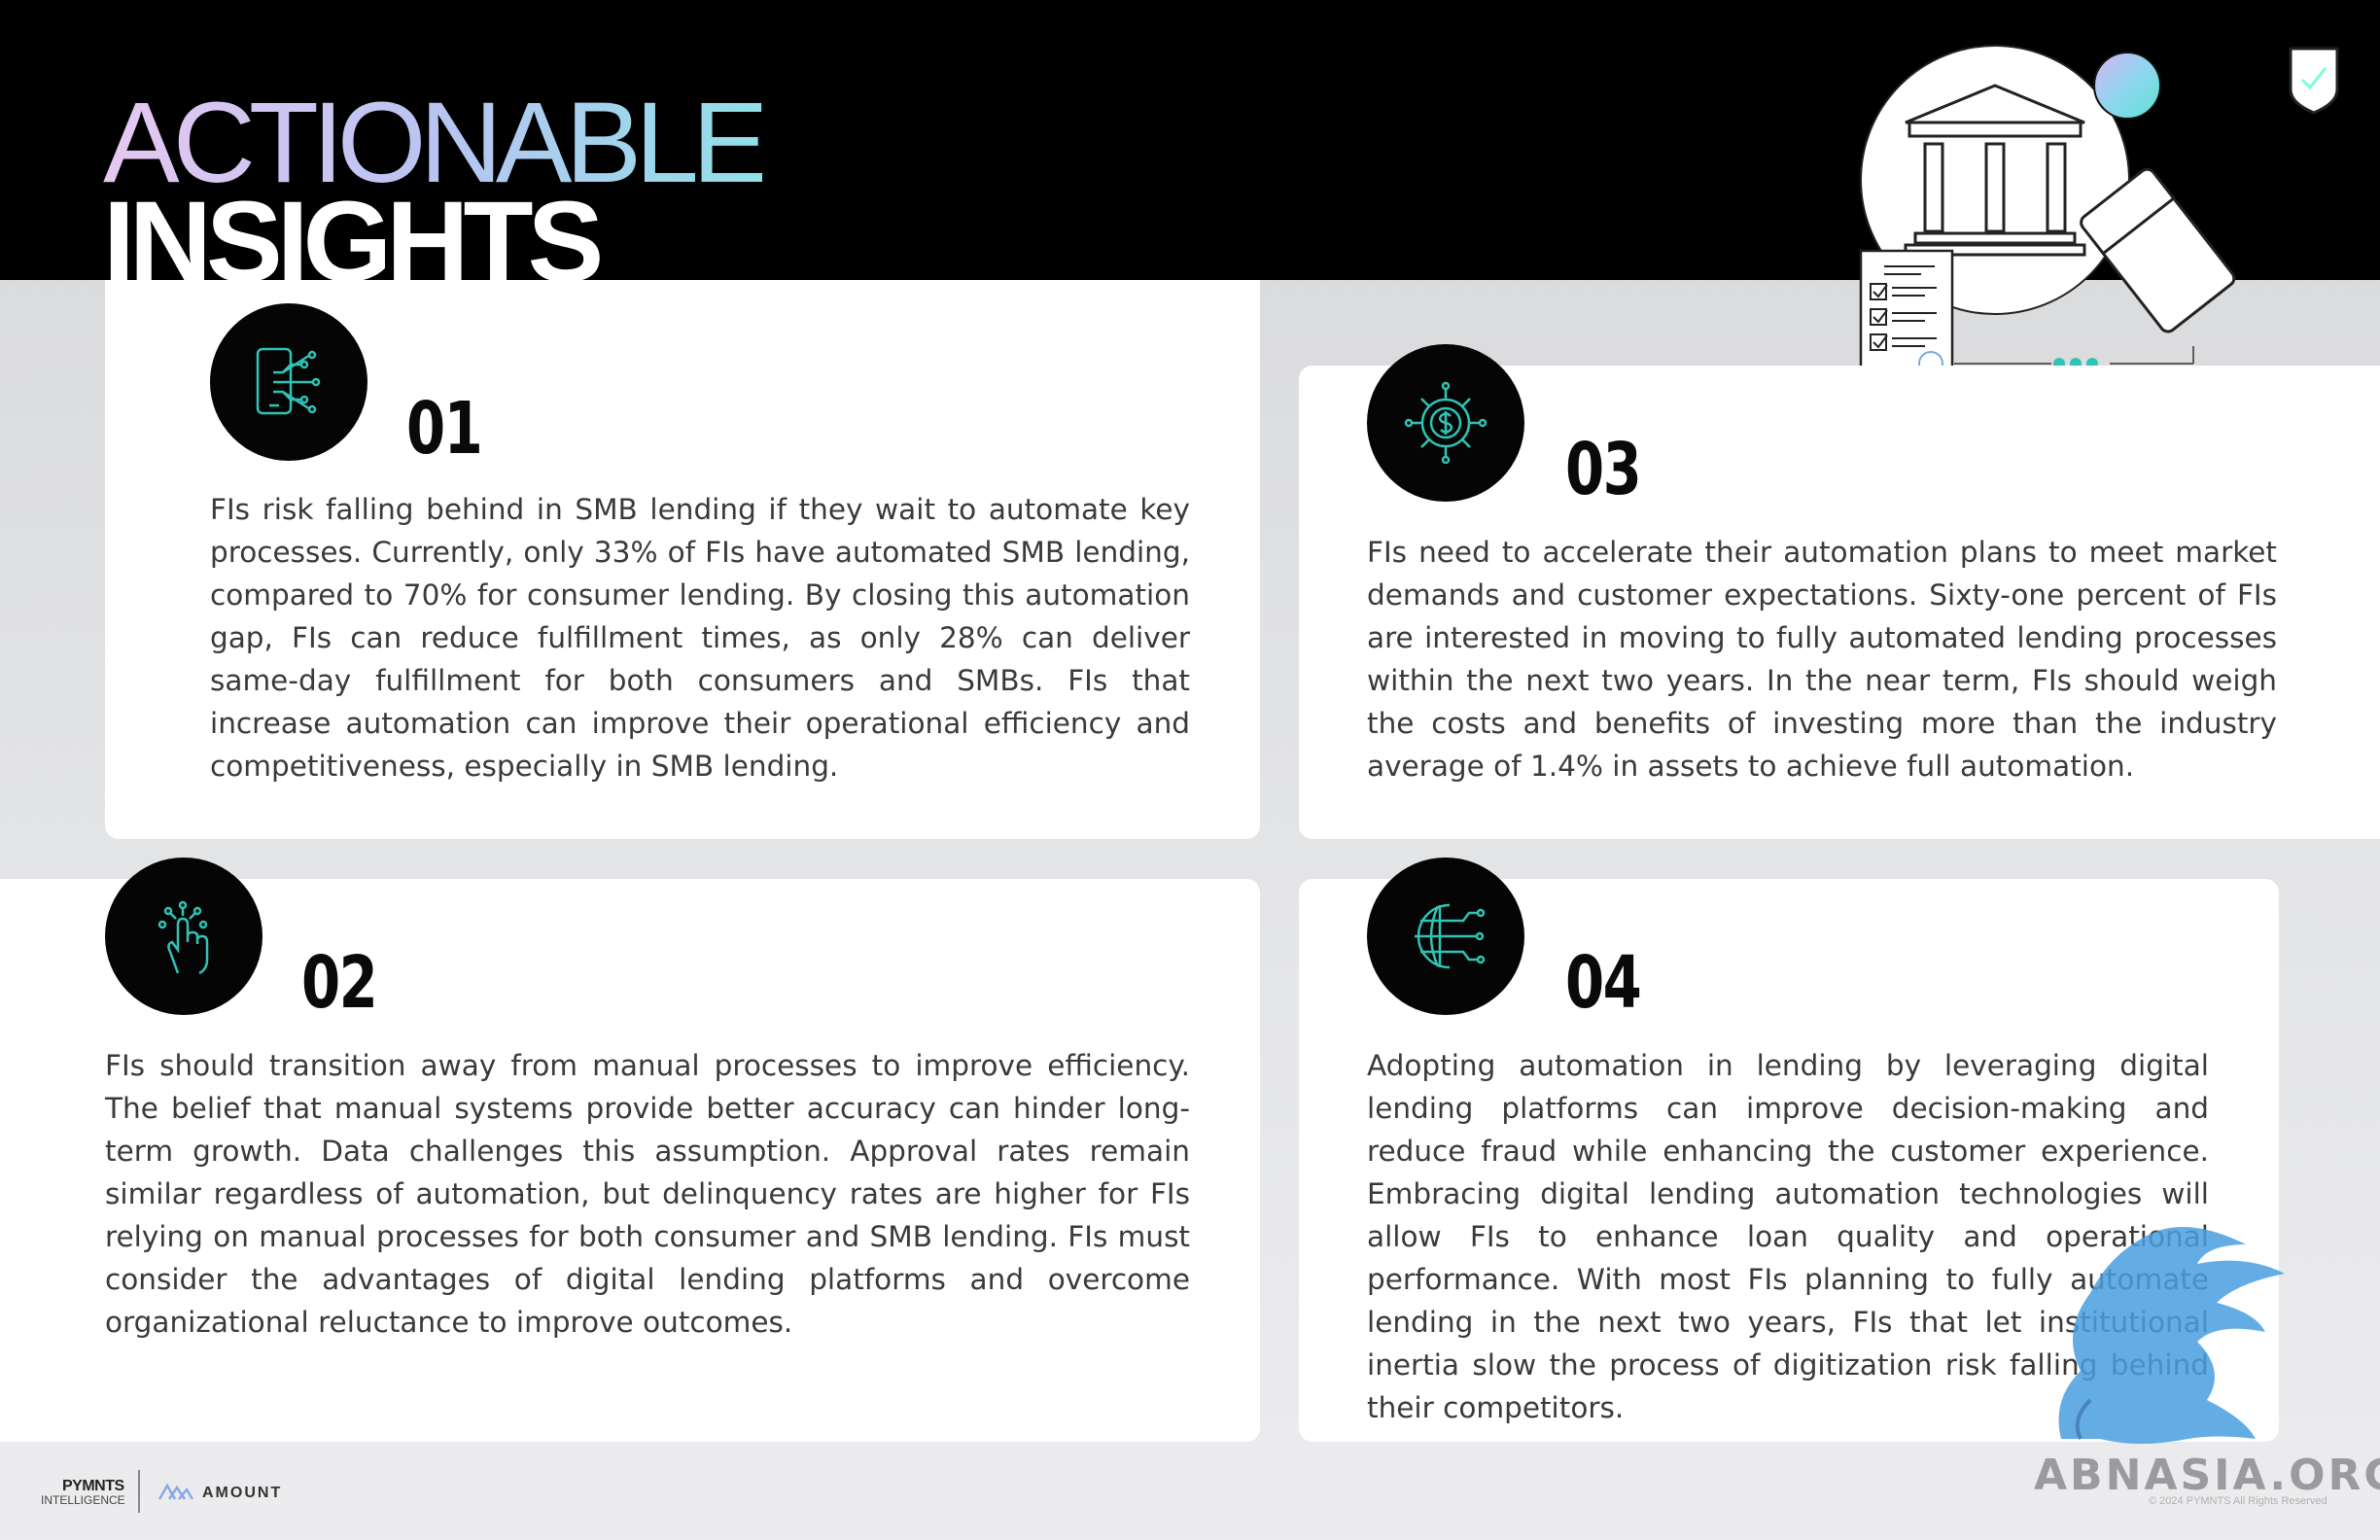  Describe the element at coordinates (1445, 936) in the screenshot. I see `globe-network-icon` at that location.